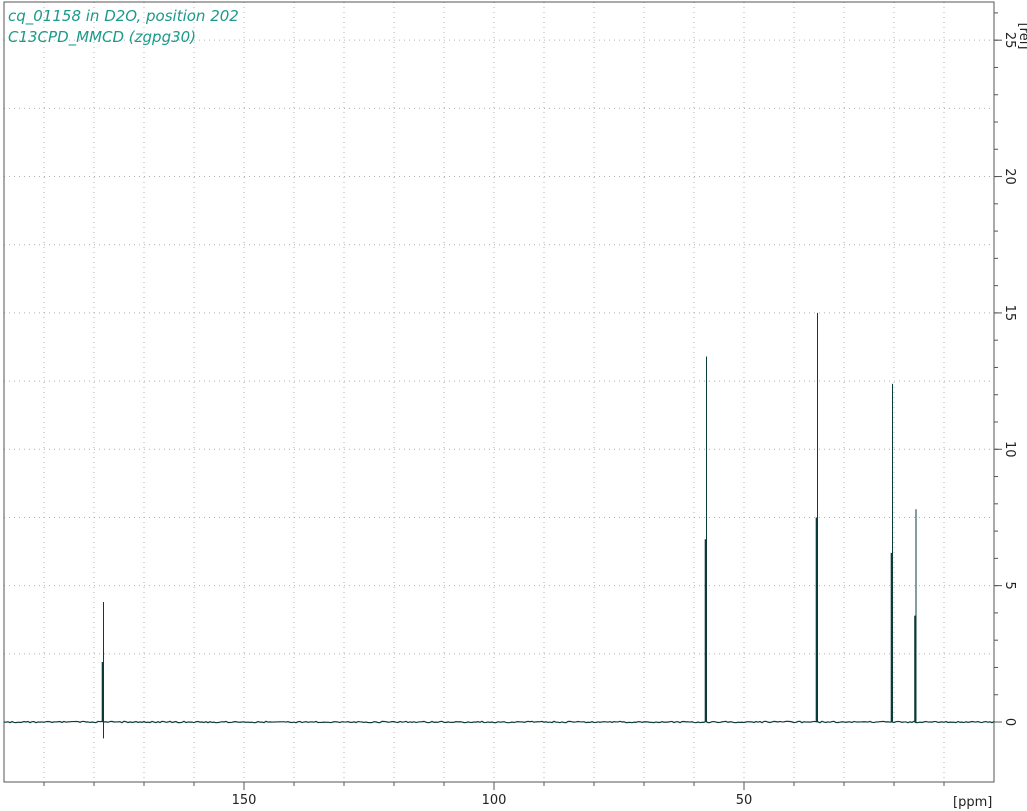  What do you see at coordinates (102, 37) in the screenshot?
I see `title-line-2: C13CPD_MMCD (zgpg30)` at bounding box center [102, 37].